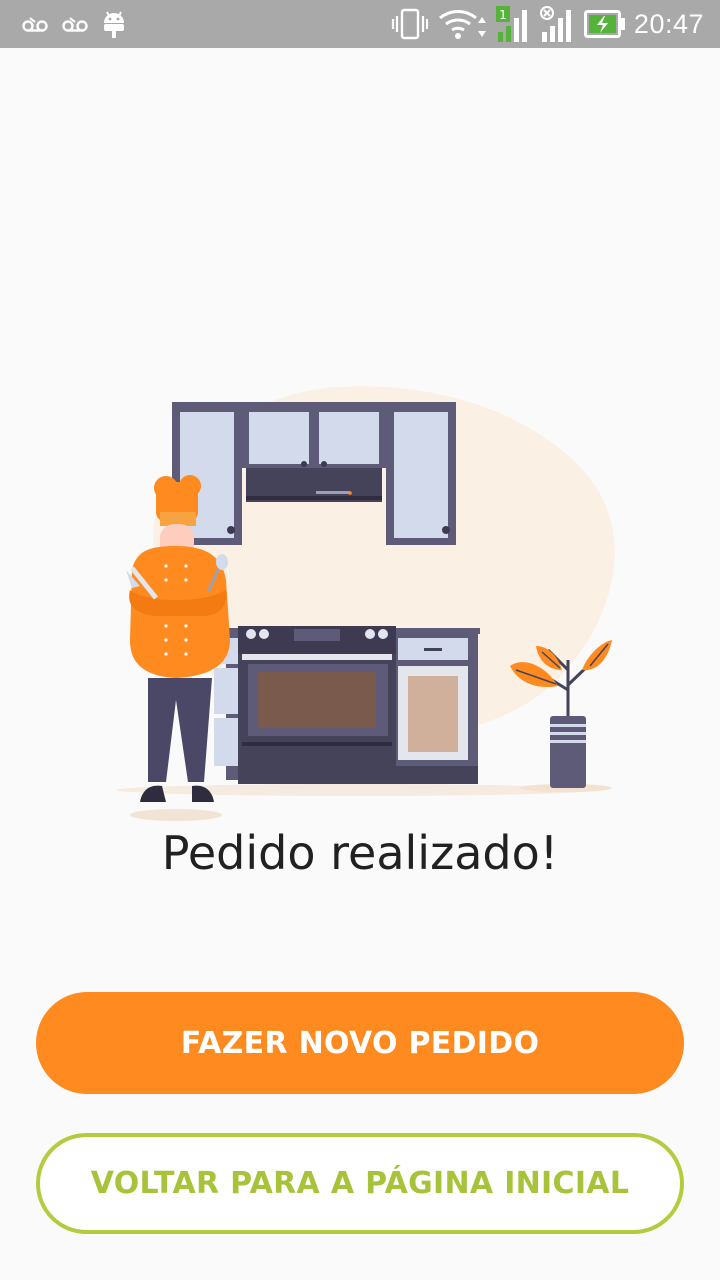  I want to click on stove-counter, so click(347, 705).